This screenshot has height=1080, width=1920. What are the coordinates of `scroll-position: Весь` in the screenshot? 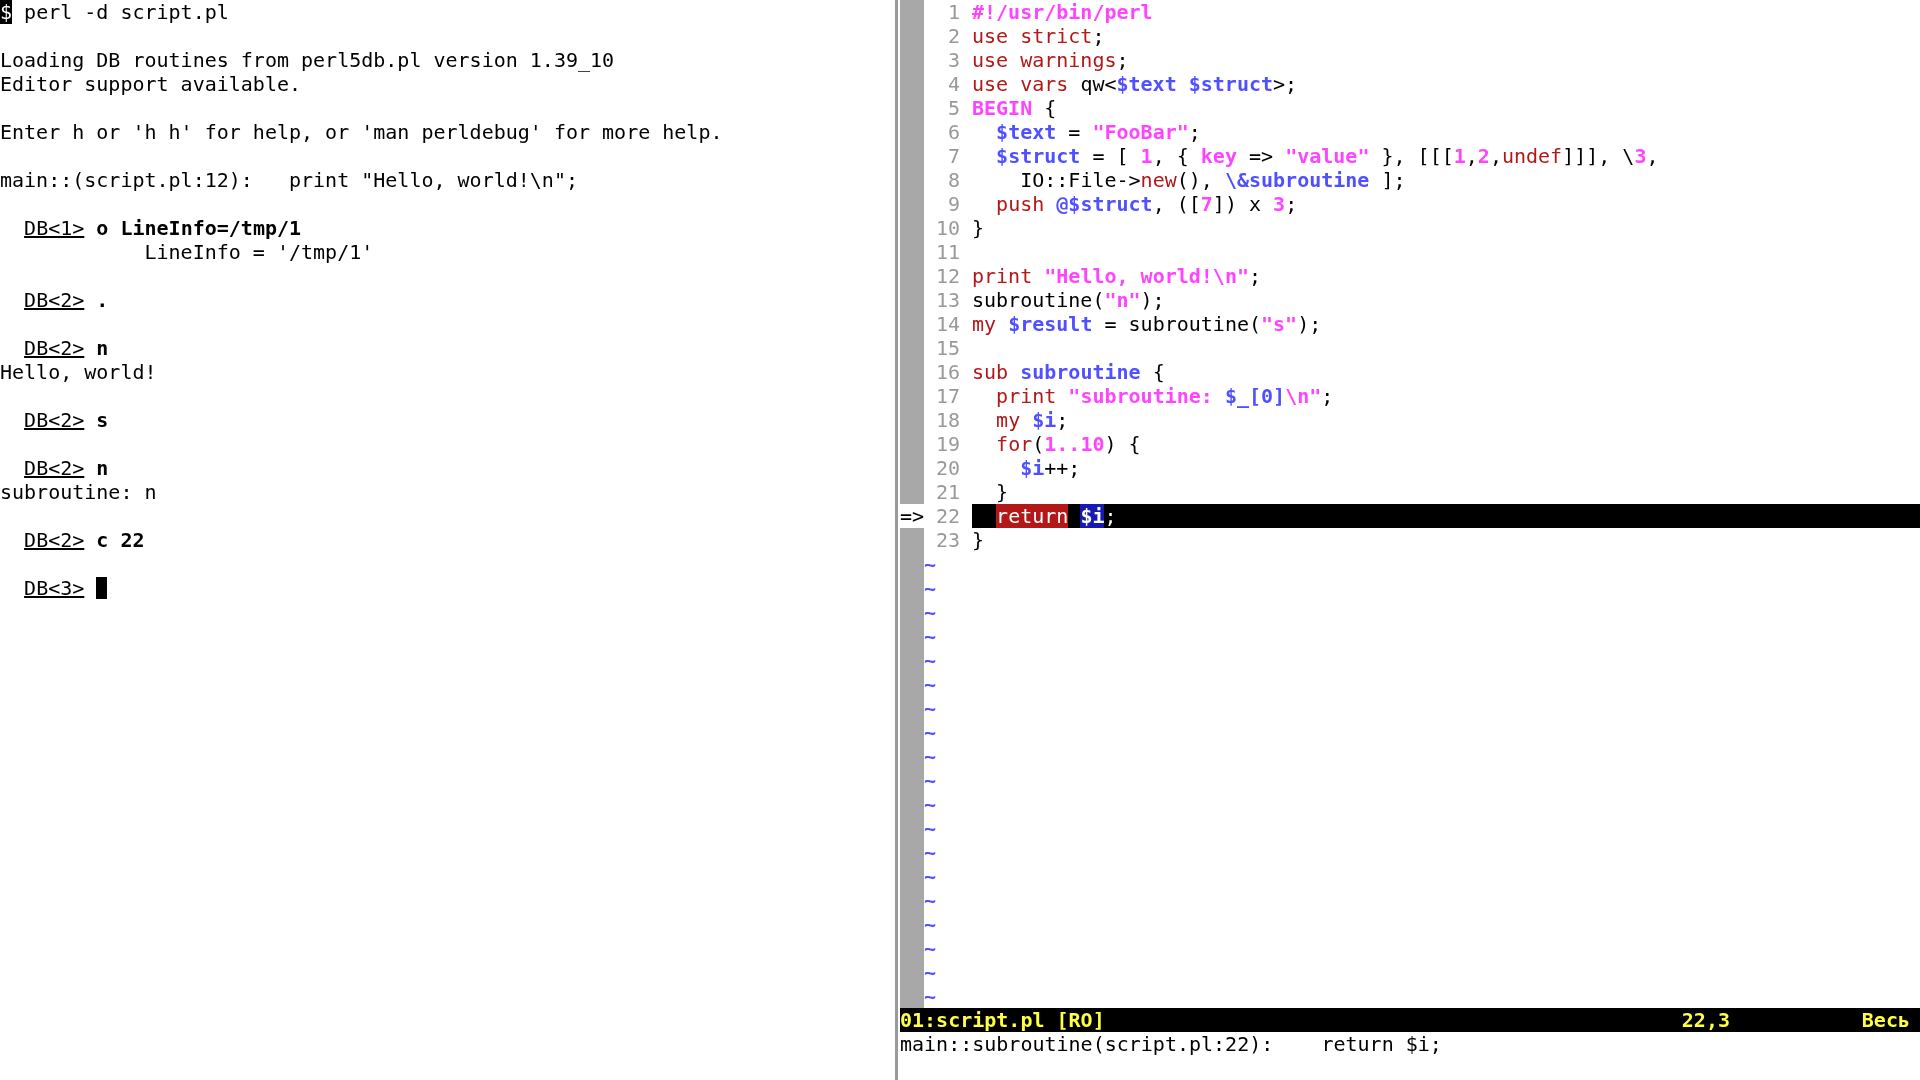 It's located at (1885, 1020).